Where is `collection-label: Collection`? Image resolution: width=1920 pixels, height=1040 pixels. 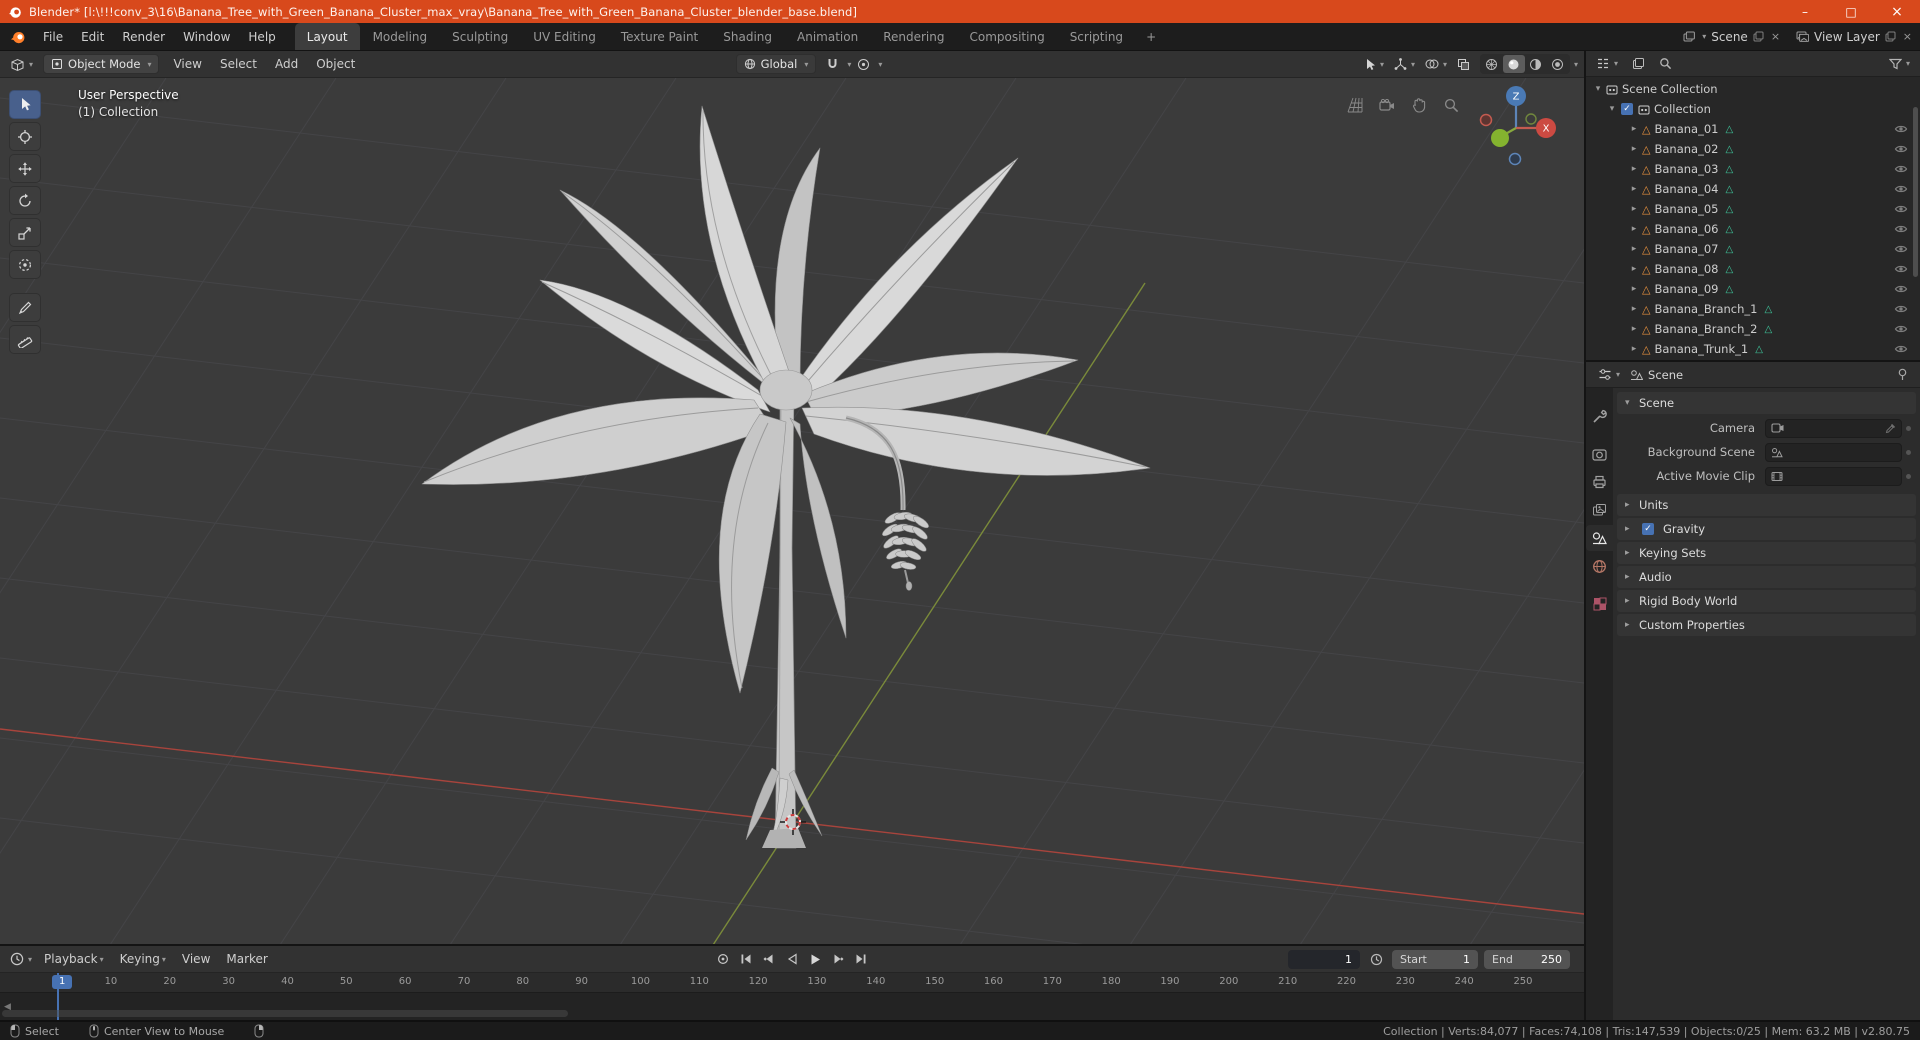
collection-label: Collection is located at coordinates (1682, 109).